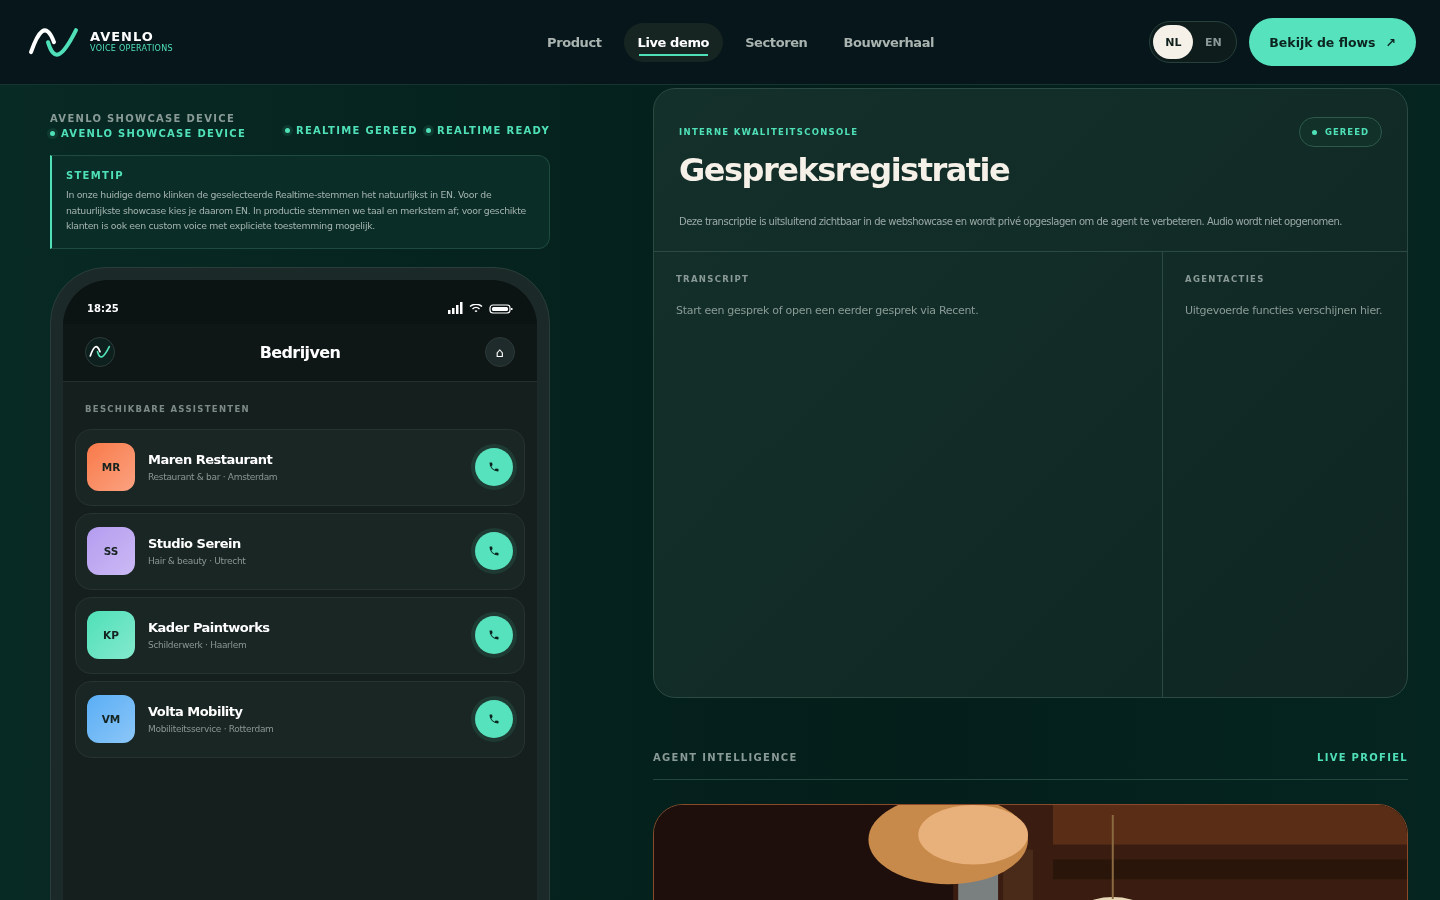 This screenshot has height=900, width=1440. Describe the element at coordinates (501, 308) in the screenshot. I see `battery-icon` at that location.